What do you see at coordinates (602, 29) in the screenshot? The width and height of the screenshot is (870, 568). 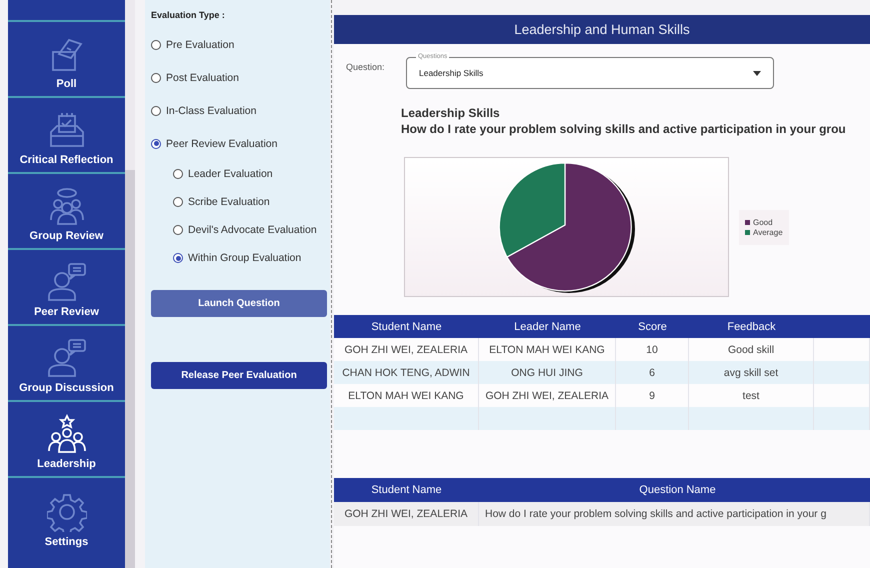 I see `page-title: Leadership and Human Skills` at bounding box center [602, 29].